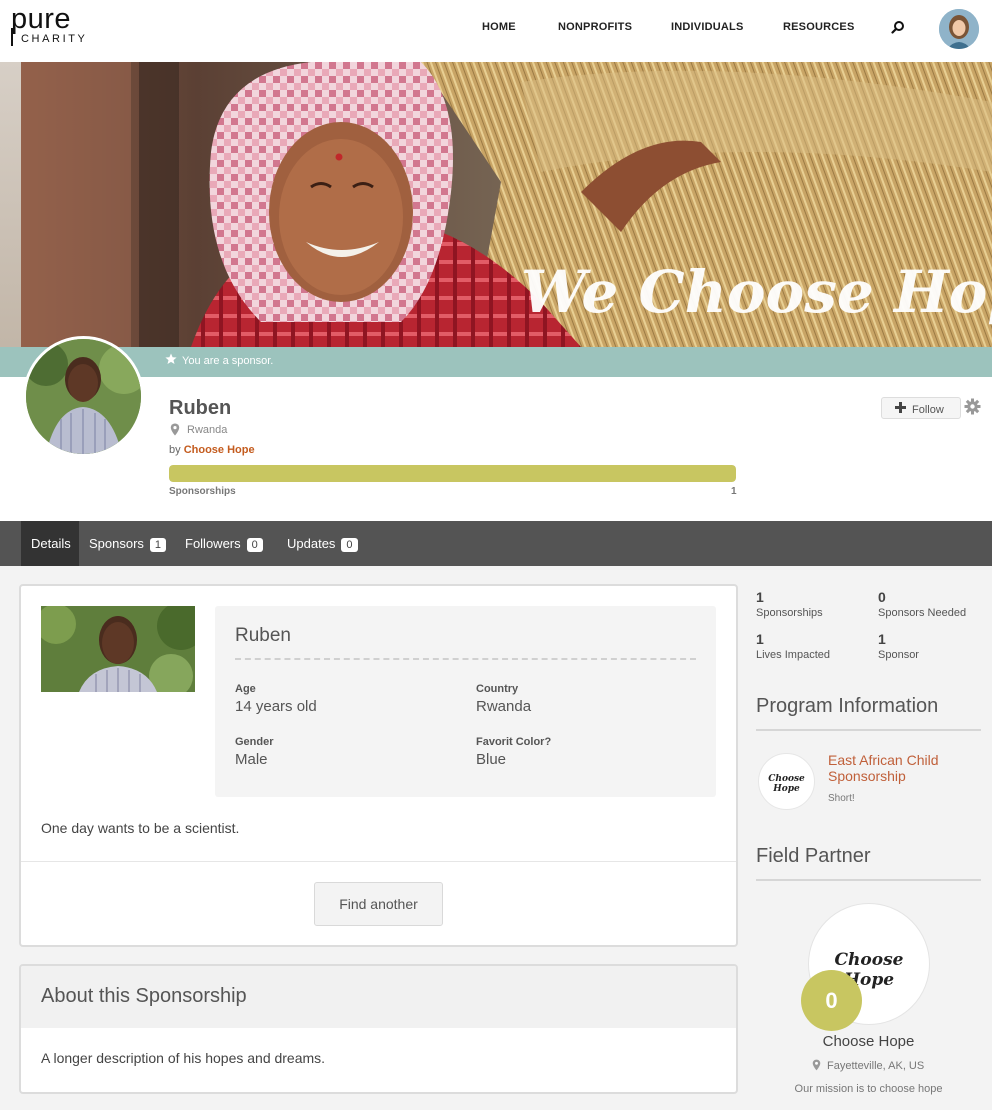 Image resolution: width=992 pixels, height=1110 pixels. I want to click on nav-individuals: INDIVIDUALS, so click(707, 27).